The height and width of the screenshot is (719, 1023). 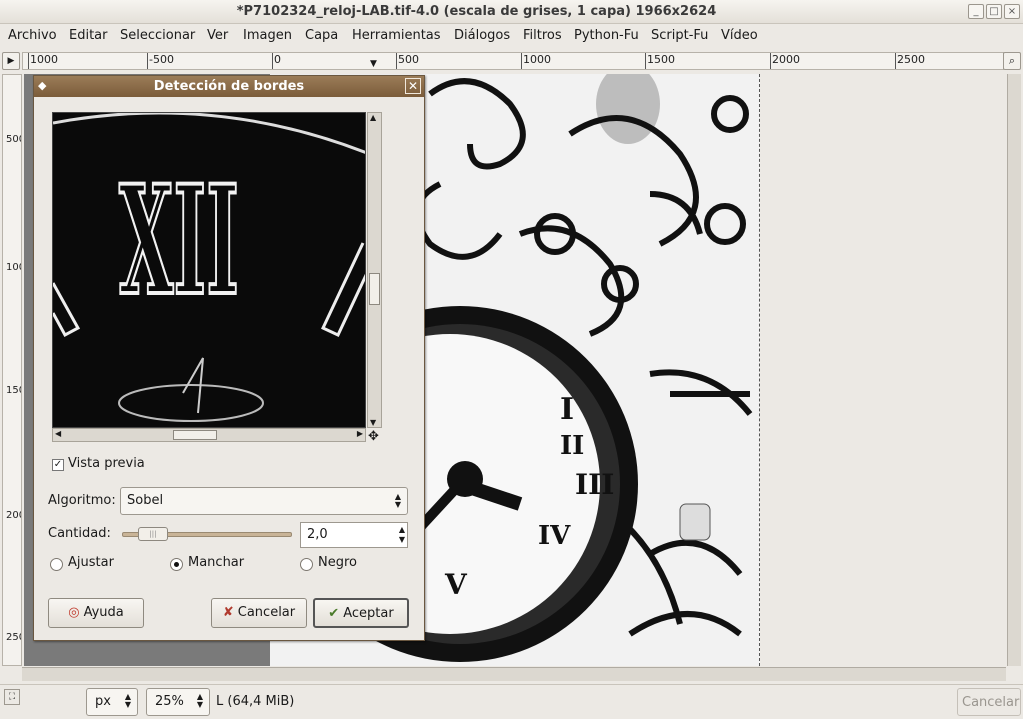 I want to click on zoom-icon: ⌕, so click(x=1012, y=60).